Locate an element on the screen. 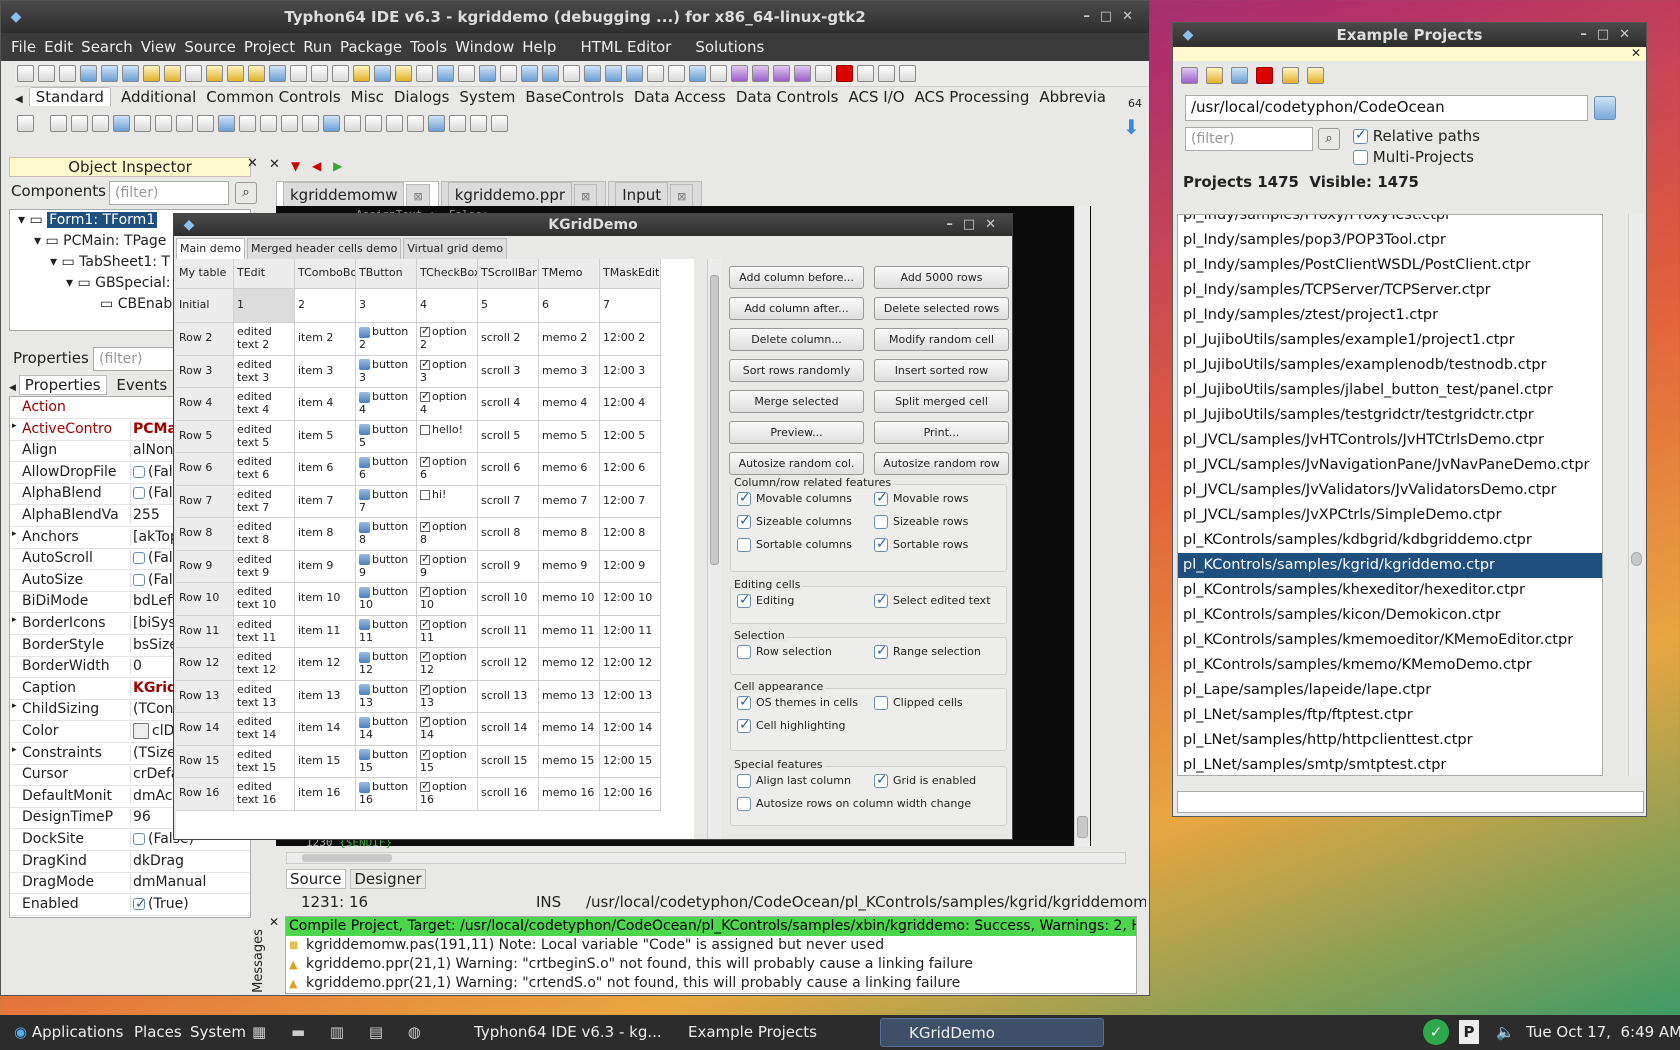 This screenshot has width=1680, height=1050. grid-row-header: Row 11 is located at coordinates (205, 631).